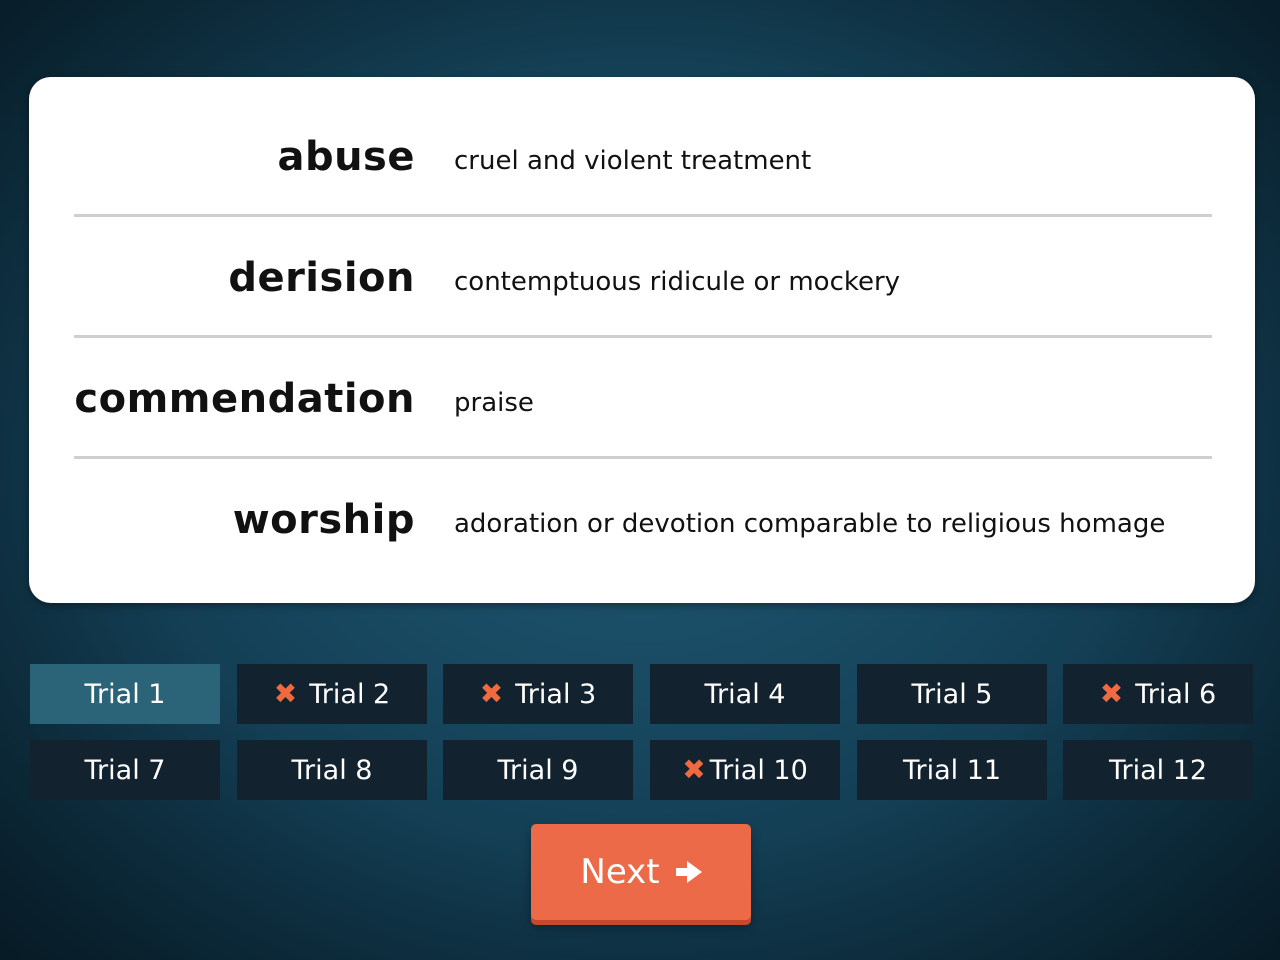  I want to click on trial-tile-11: Trial 11, so click(952, 770).